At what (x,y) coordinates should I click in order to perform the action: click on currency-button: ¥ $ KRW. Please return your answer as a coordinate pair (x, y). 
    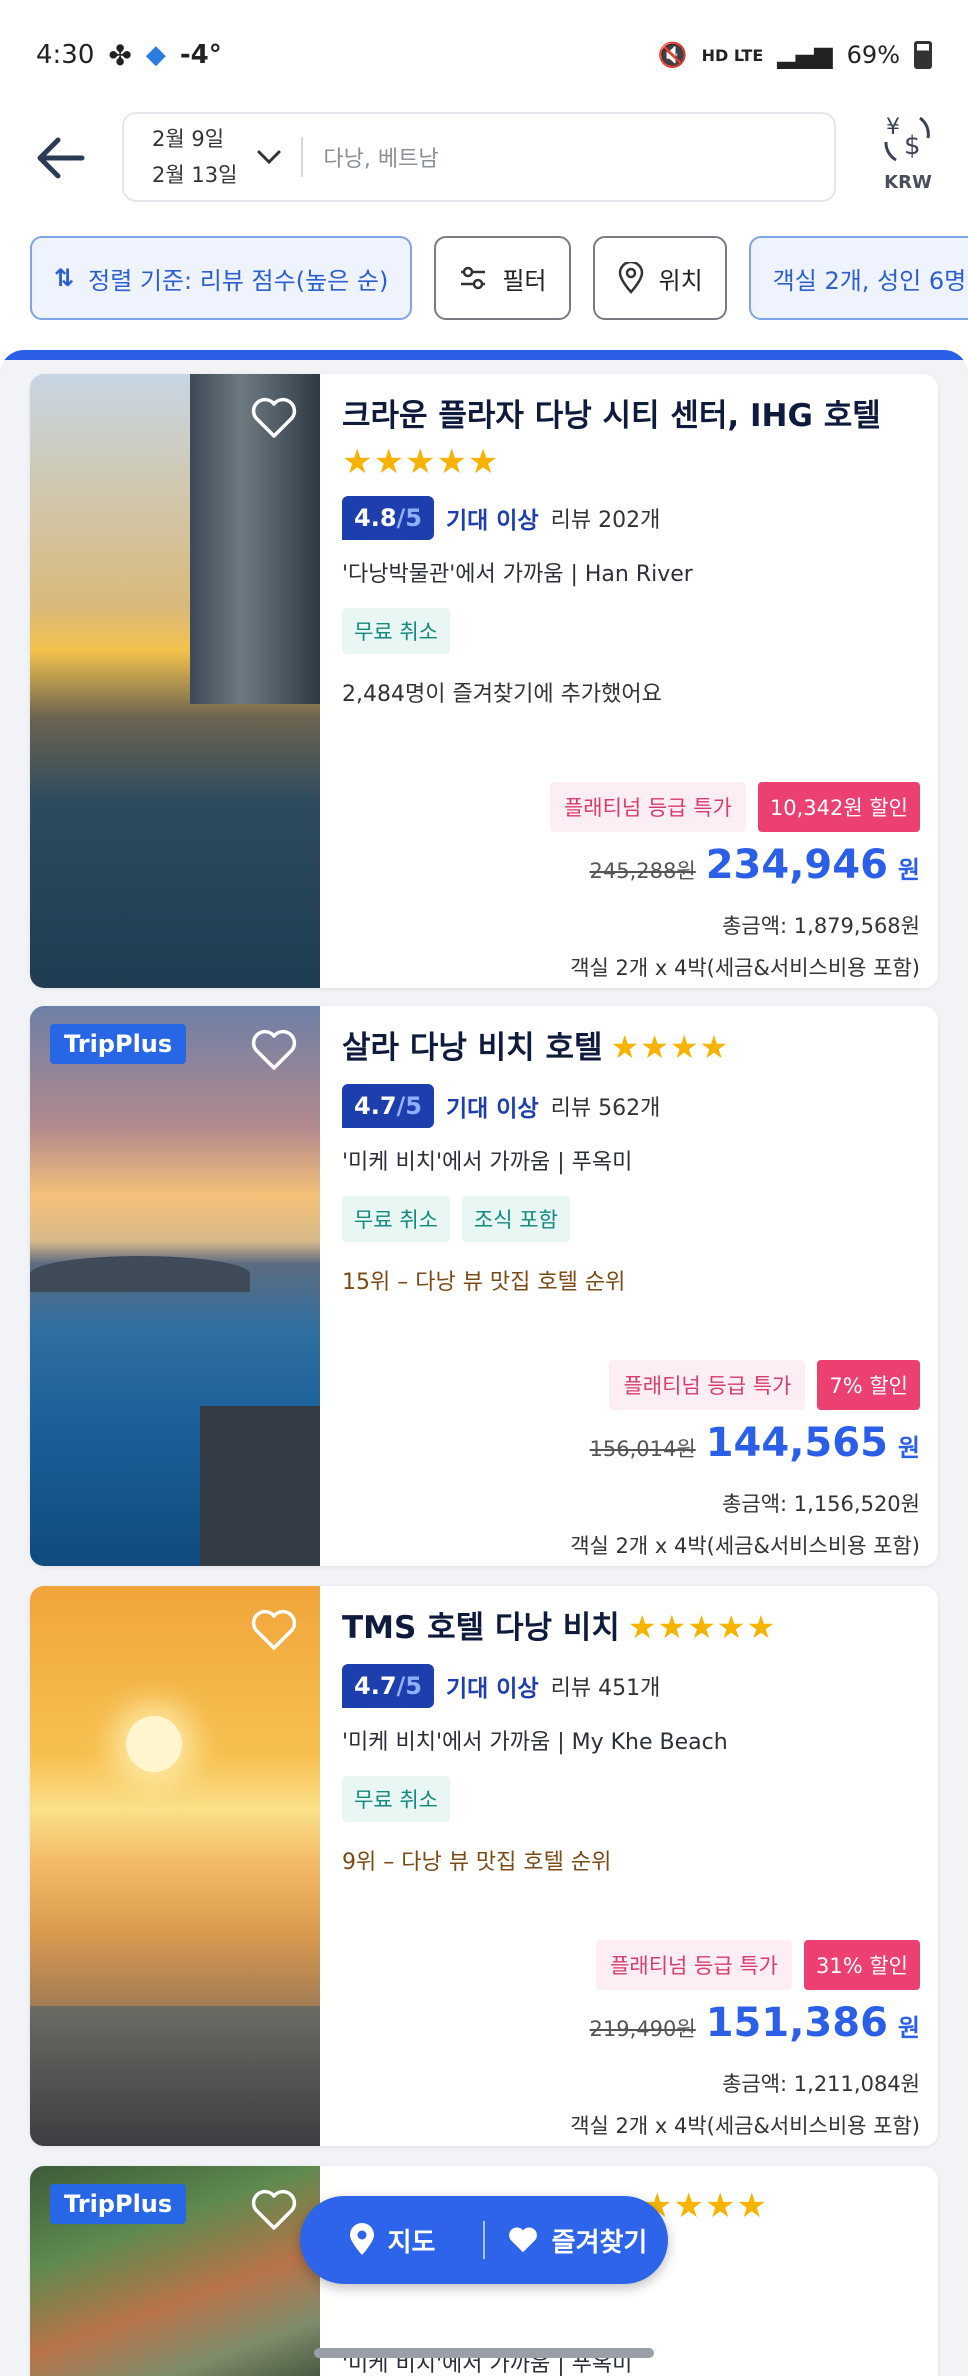
    Looking at the image, I should click on (908, 151).